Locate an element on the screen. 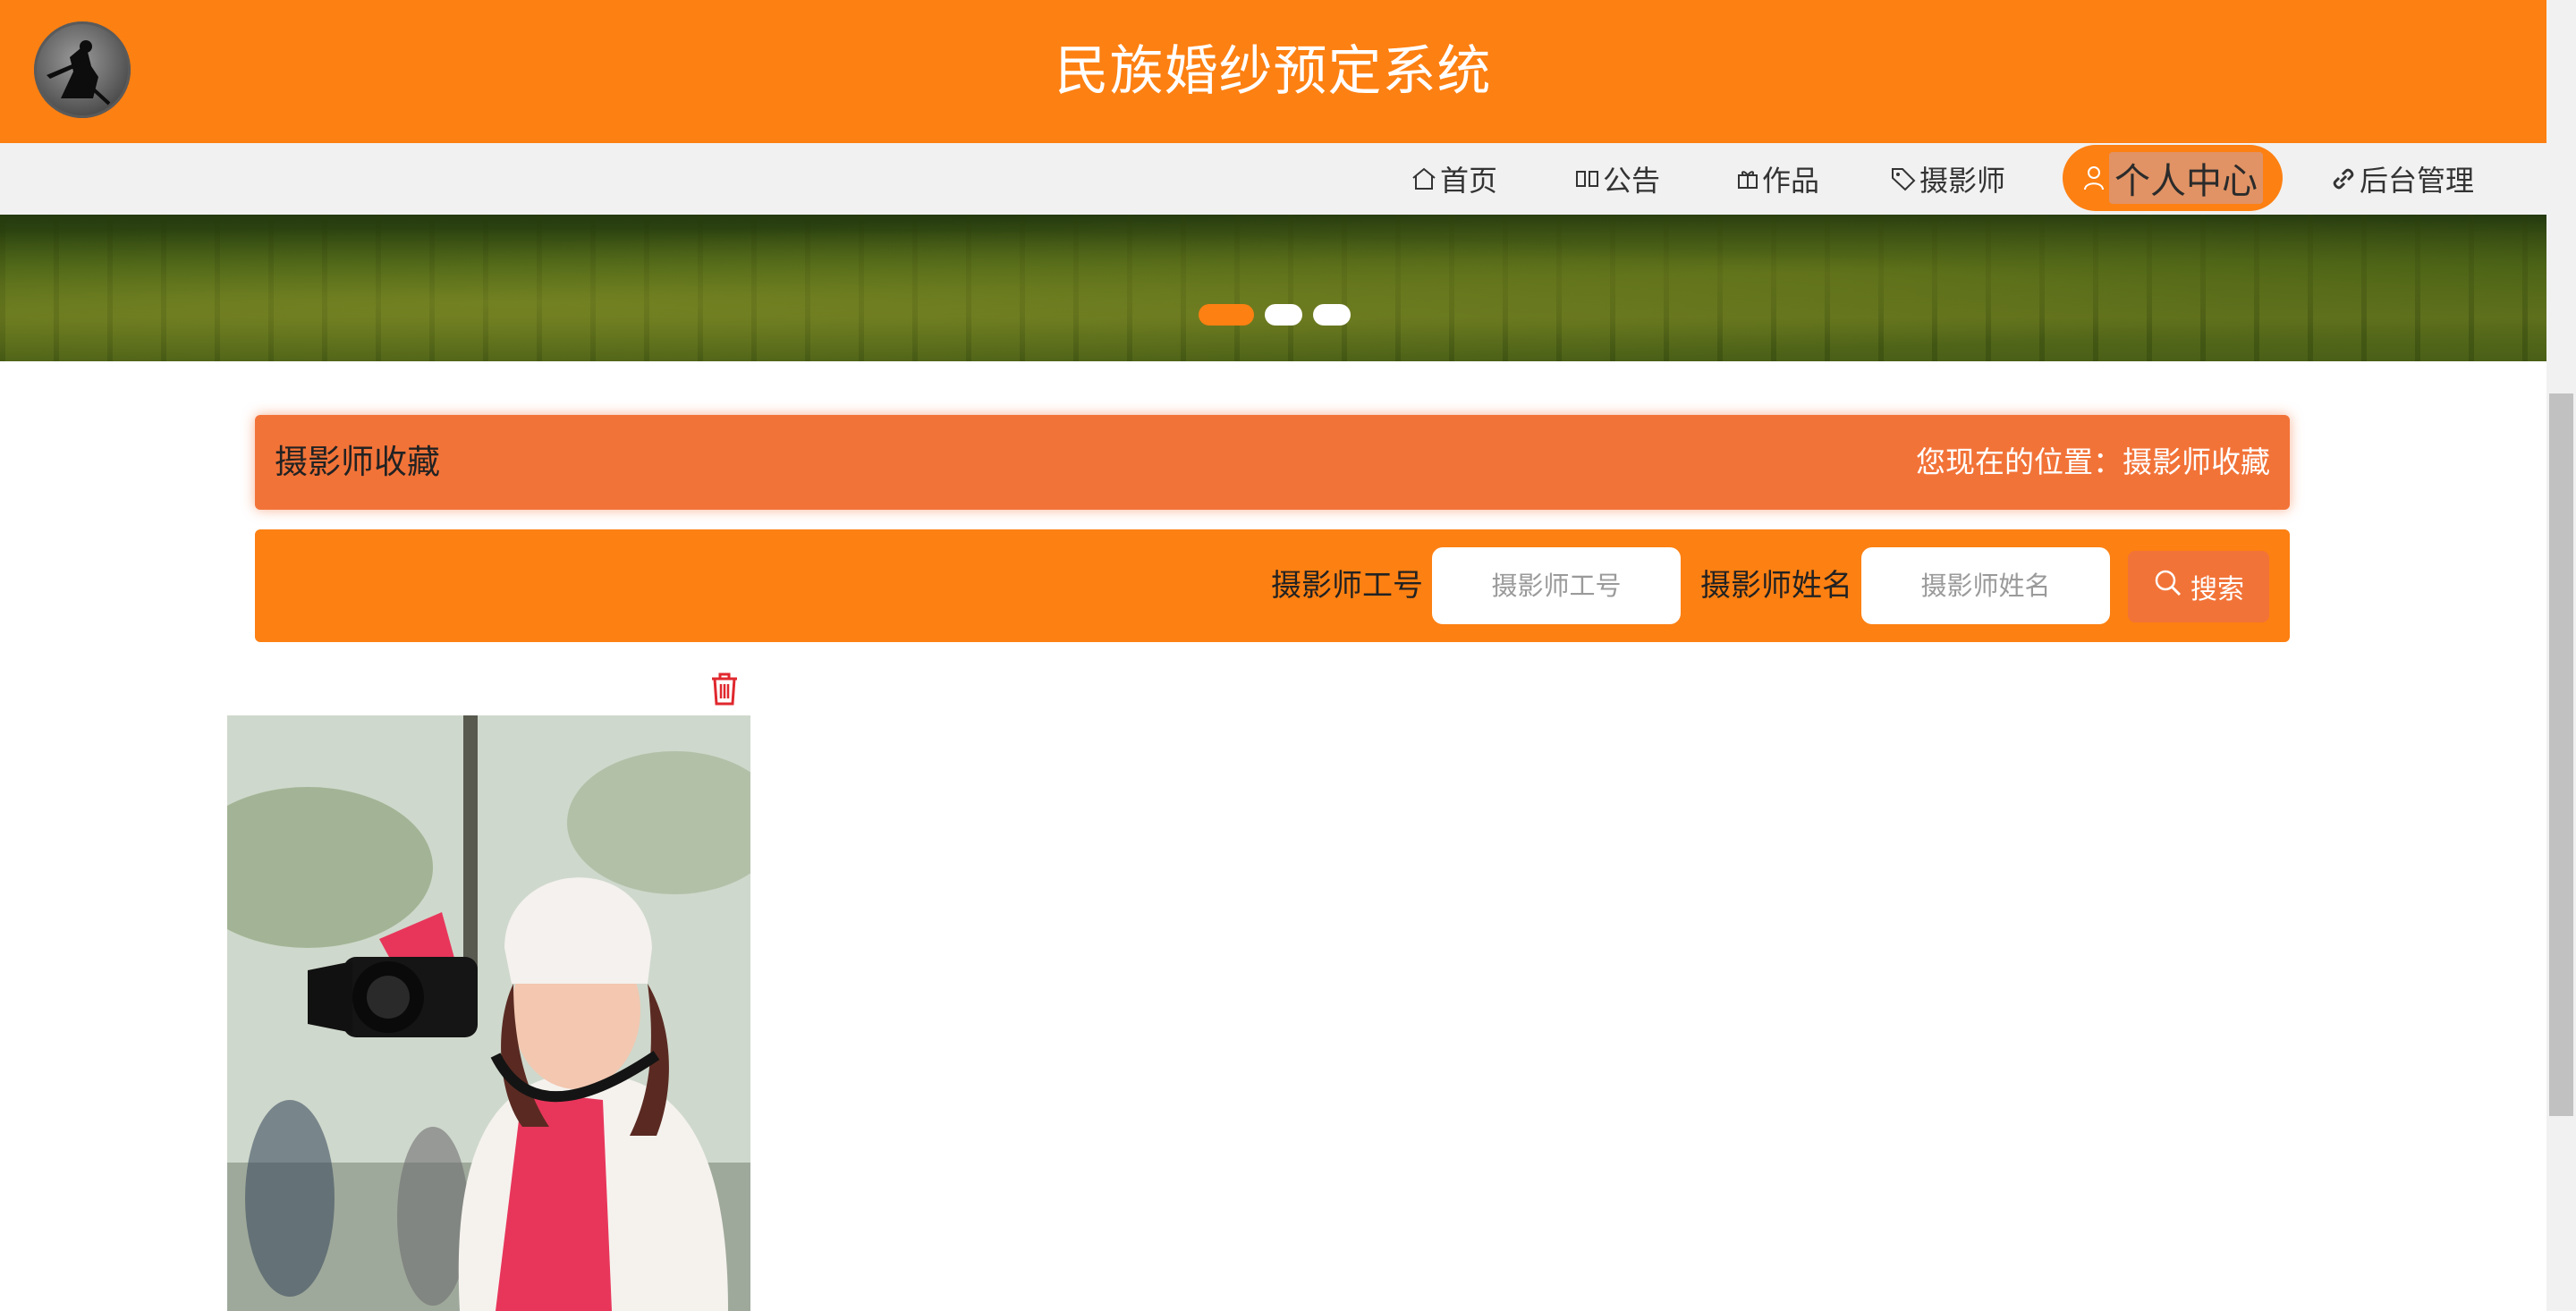 This screenshot has width=2576, height=1311. nav-label: 公告 is located at coordinates (1632, 181).